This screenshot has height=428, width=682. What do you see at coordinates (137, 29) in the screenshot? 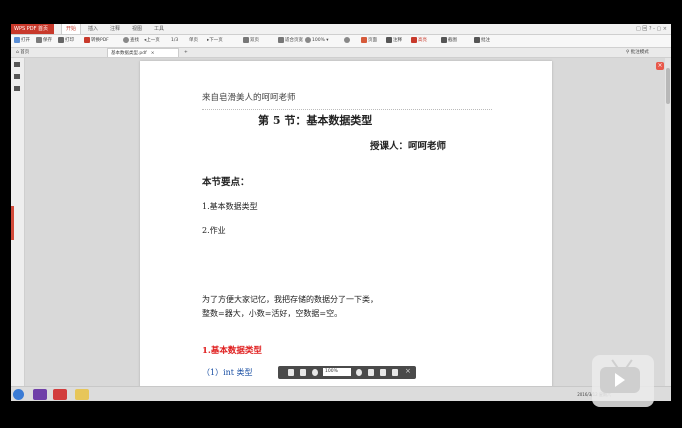
I see `menu-tab-view: 视图` at bounding box center [137, 29].